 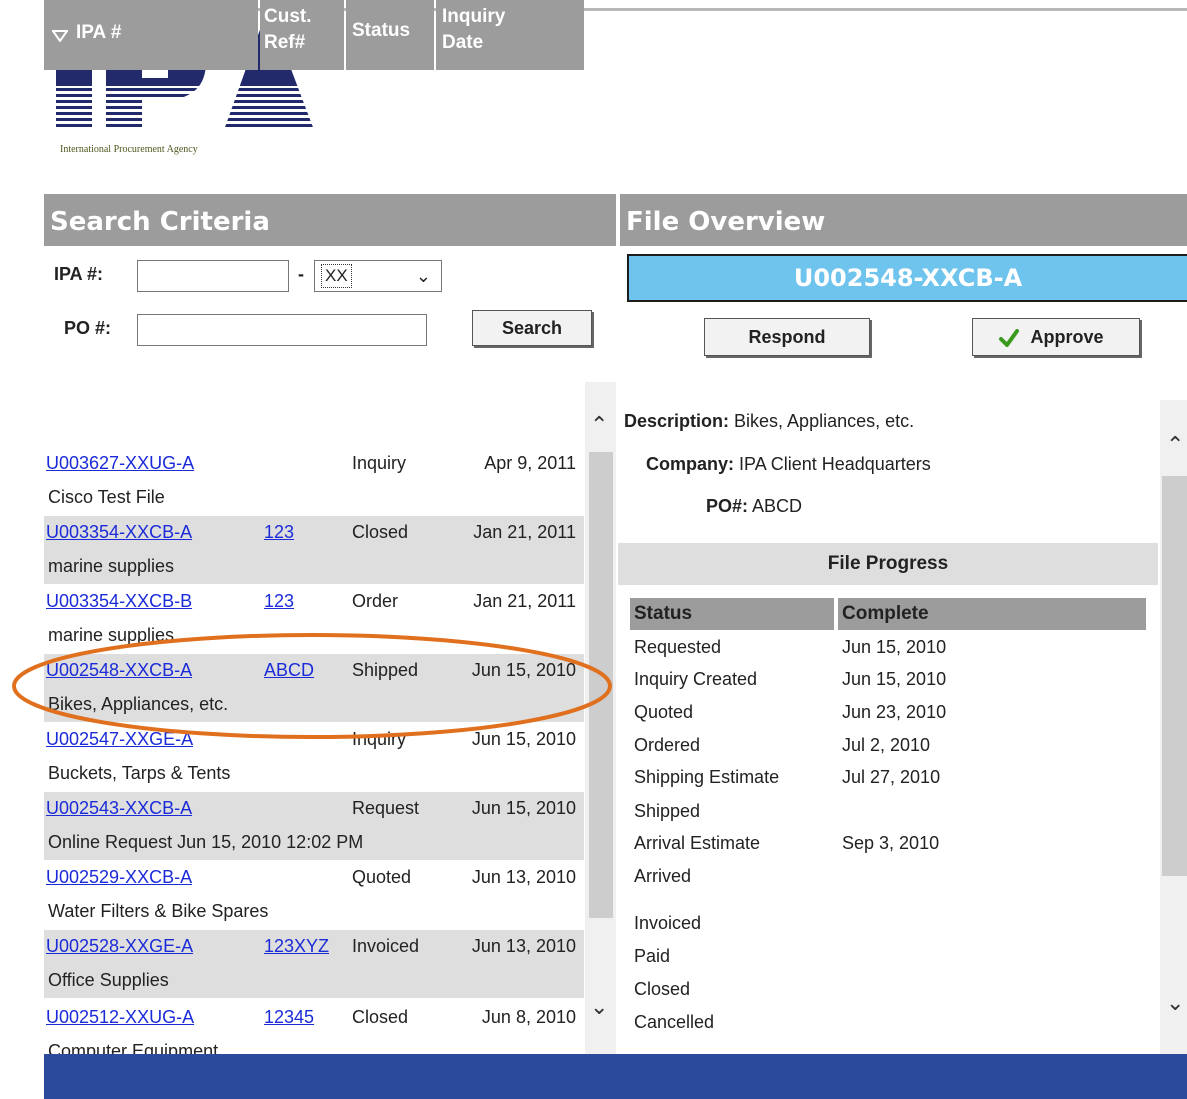 I want to click on ipa-suffix-select: XX ⌄, so click(x=378, y=276).